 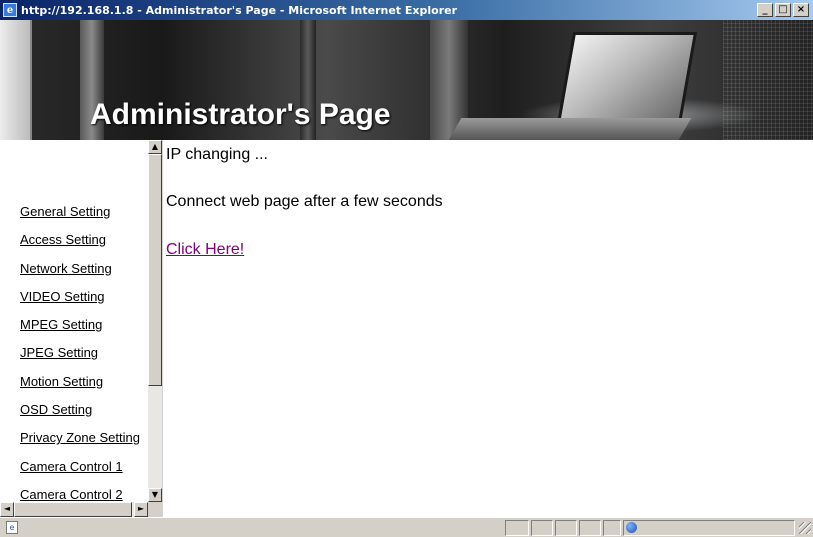 I want to click on scroll-down-button: ▼, so click(x=155, y=495).